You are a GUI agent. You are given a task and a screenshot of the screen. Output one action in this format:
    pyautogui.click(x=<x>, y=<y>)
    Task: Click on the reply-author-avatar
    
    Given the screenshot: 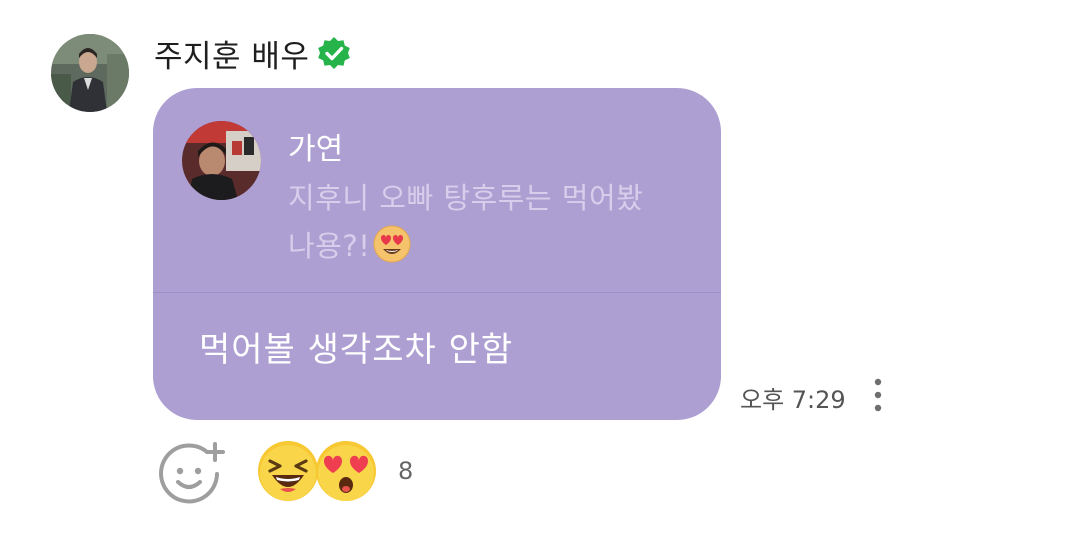 What is the action you would take?
    pyautogui.click(x=221, y=160)
    